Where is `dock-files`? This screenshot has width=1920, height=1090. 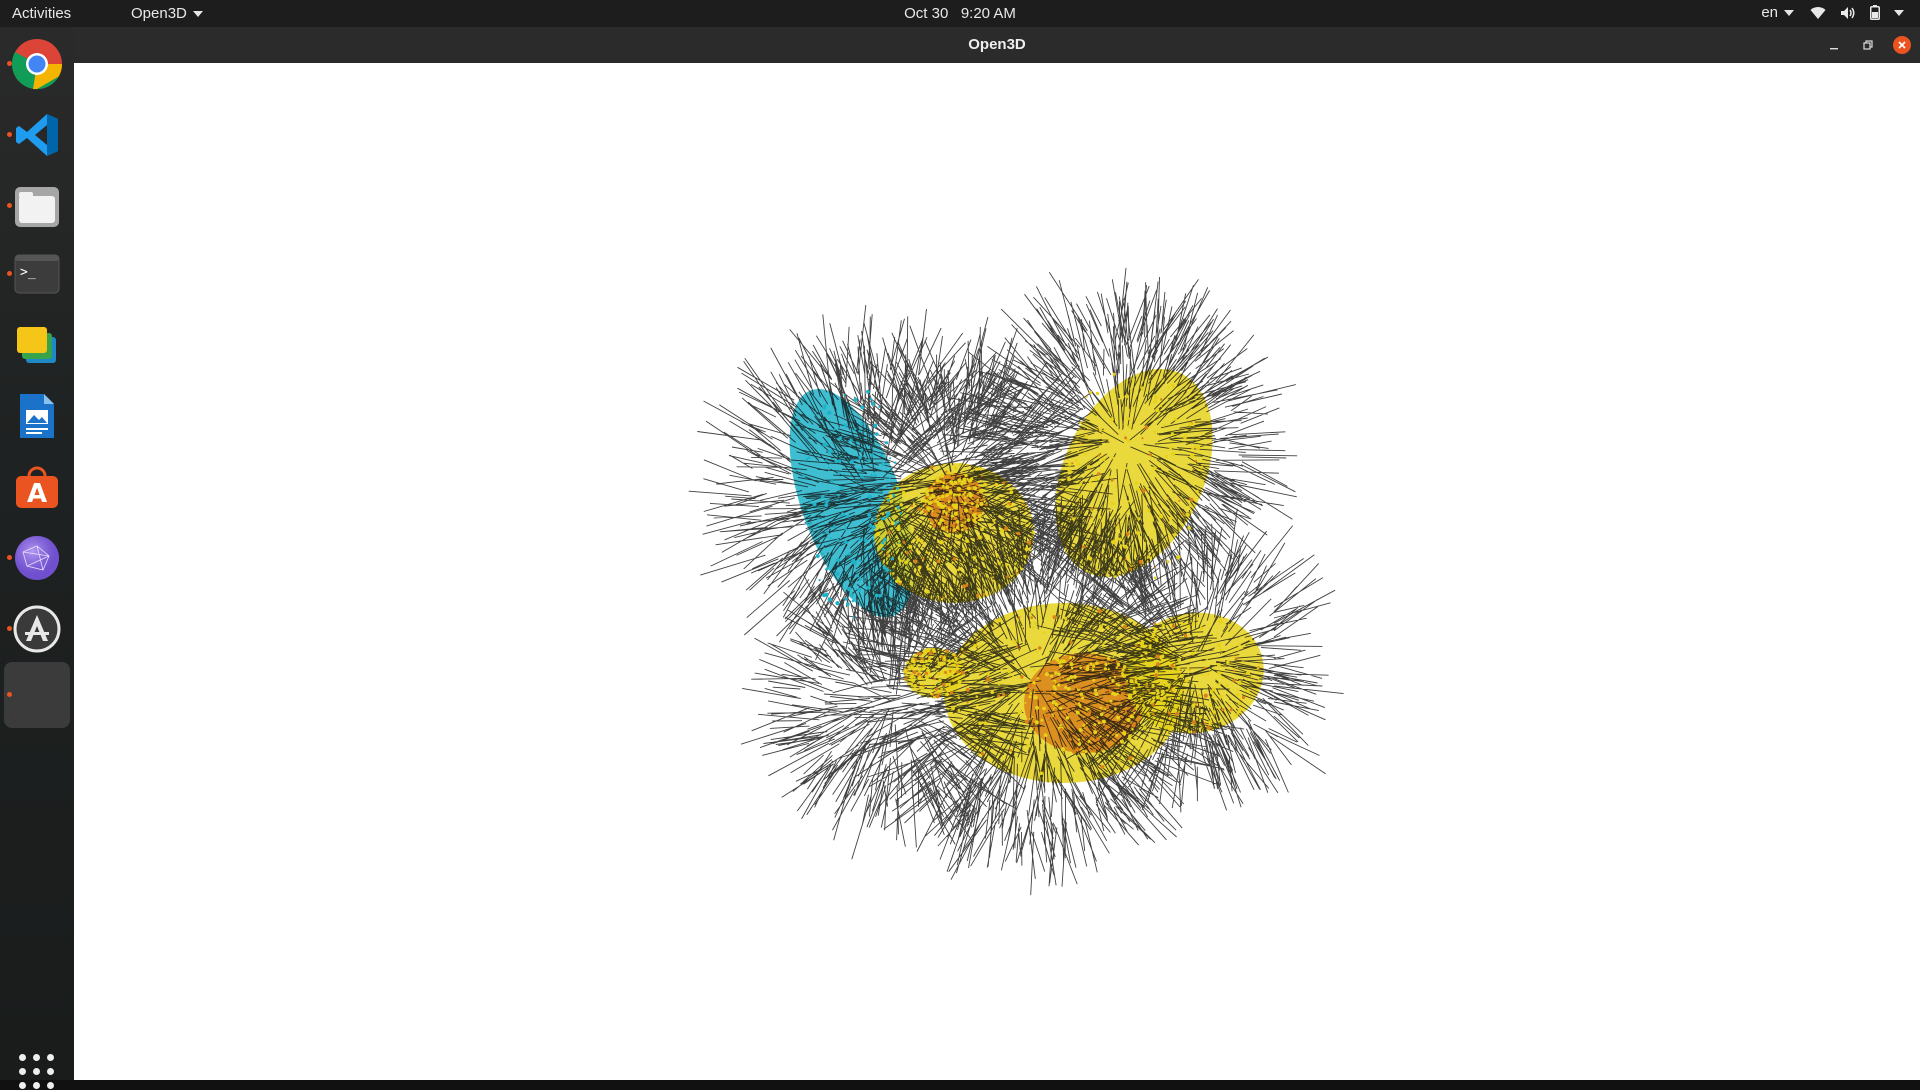 dock-files is located at coordinates (37, 206).